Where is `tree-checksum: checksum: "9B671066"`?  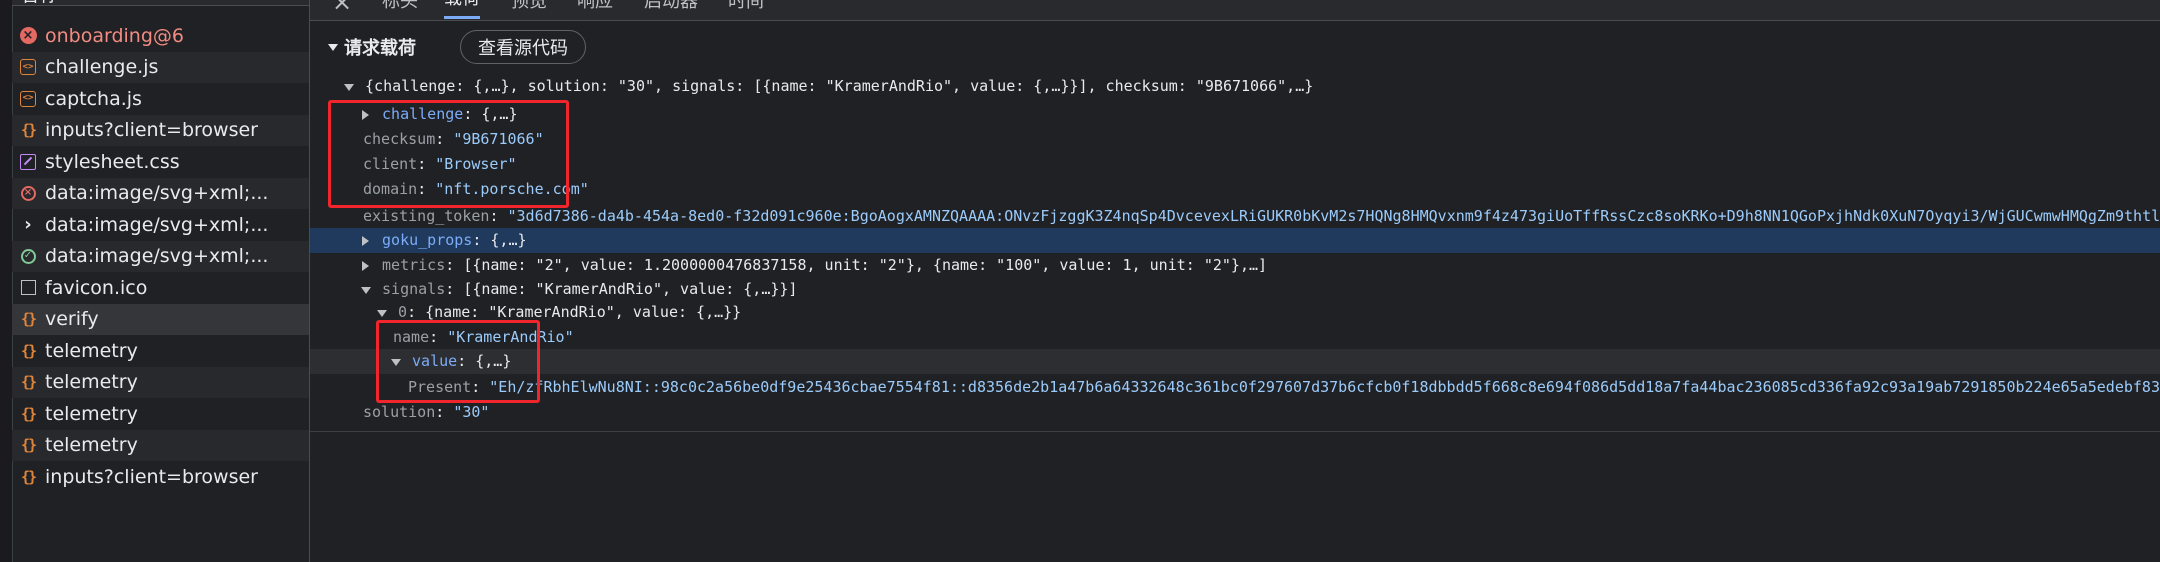 tree-checksum: checksum: "9B671066" is located at coordinates (453, 139).